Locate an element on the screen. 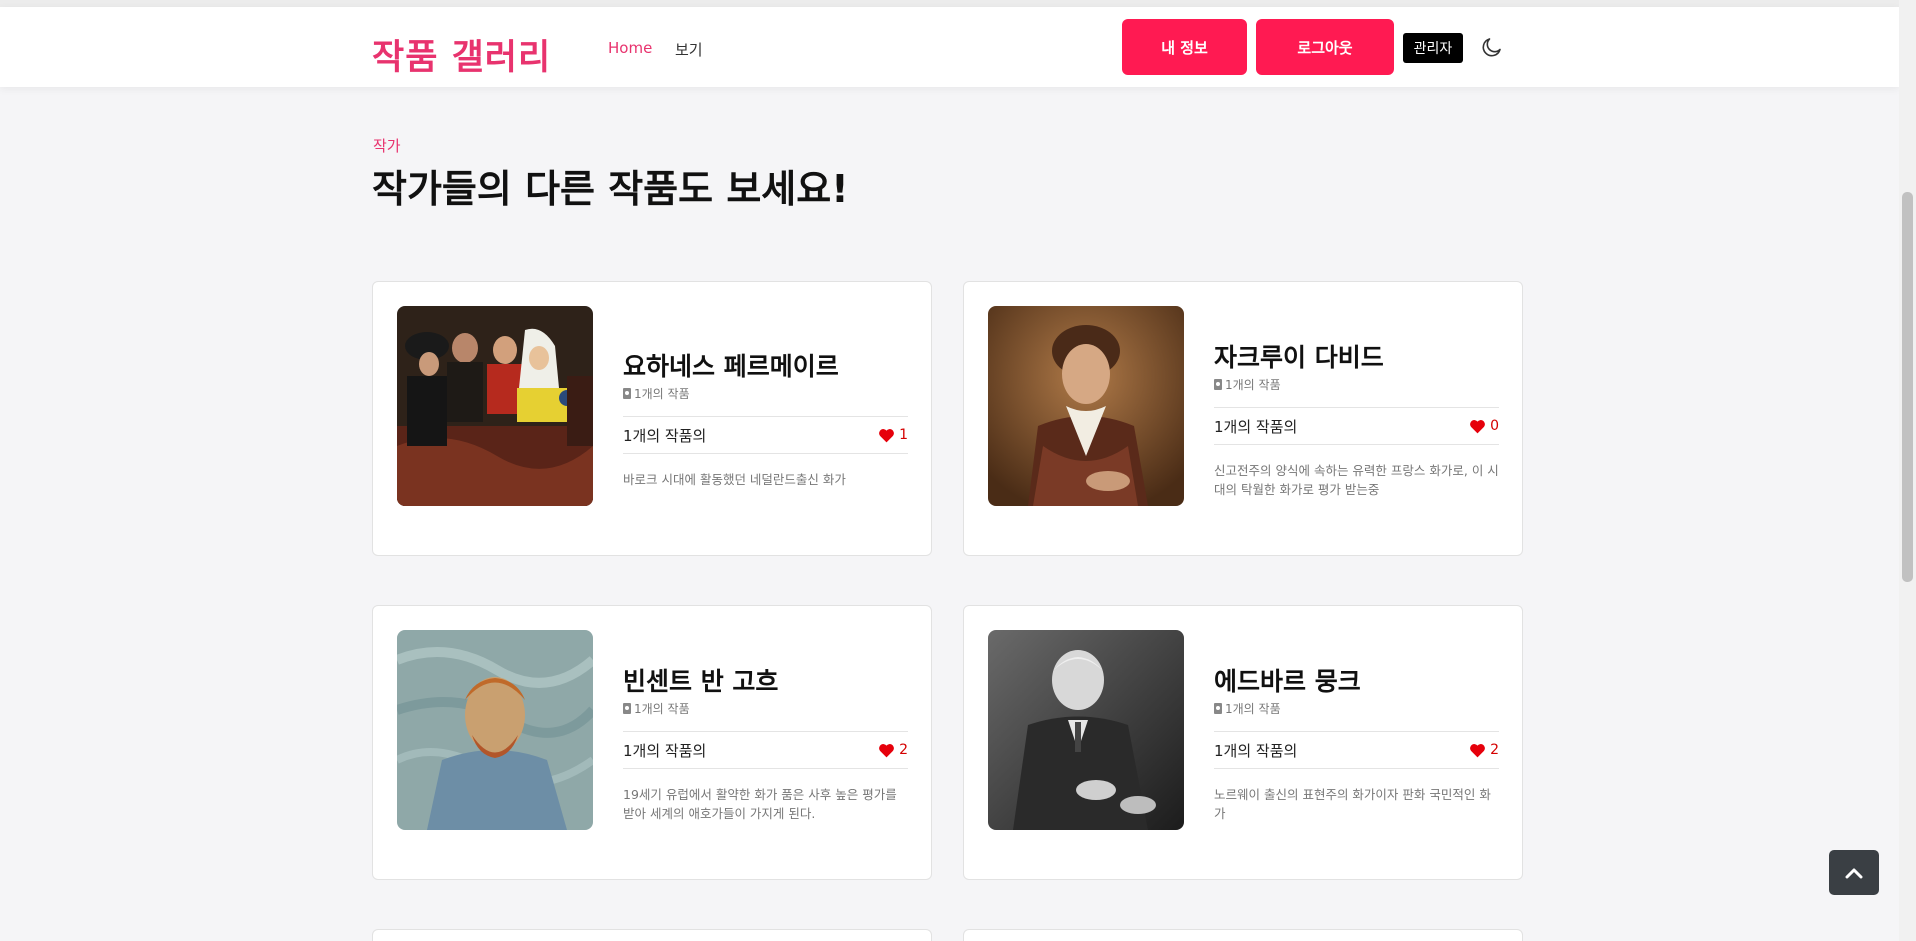 Image resolution: width=1916 pixels, height=941 pixels. like-button: 1 is located at coordinates (893, 435).